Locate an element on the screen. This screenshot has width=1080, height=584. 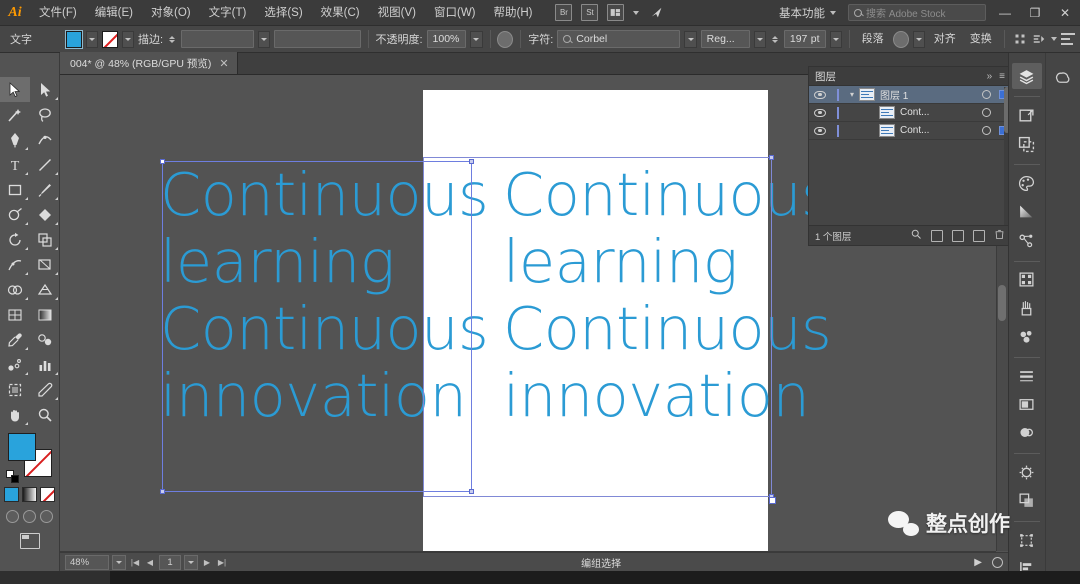
perspective-grid-tool is located at coordinates (45, 289).